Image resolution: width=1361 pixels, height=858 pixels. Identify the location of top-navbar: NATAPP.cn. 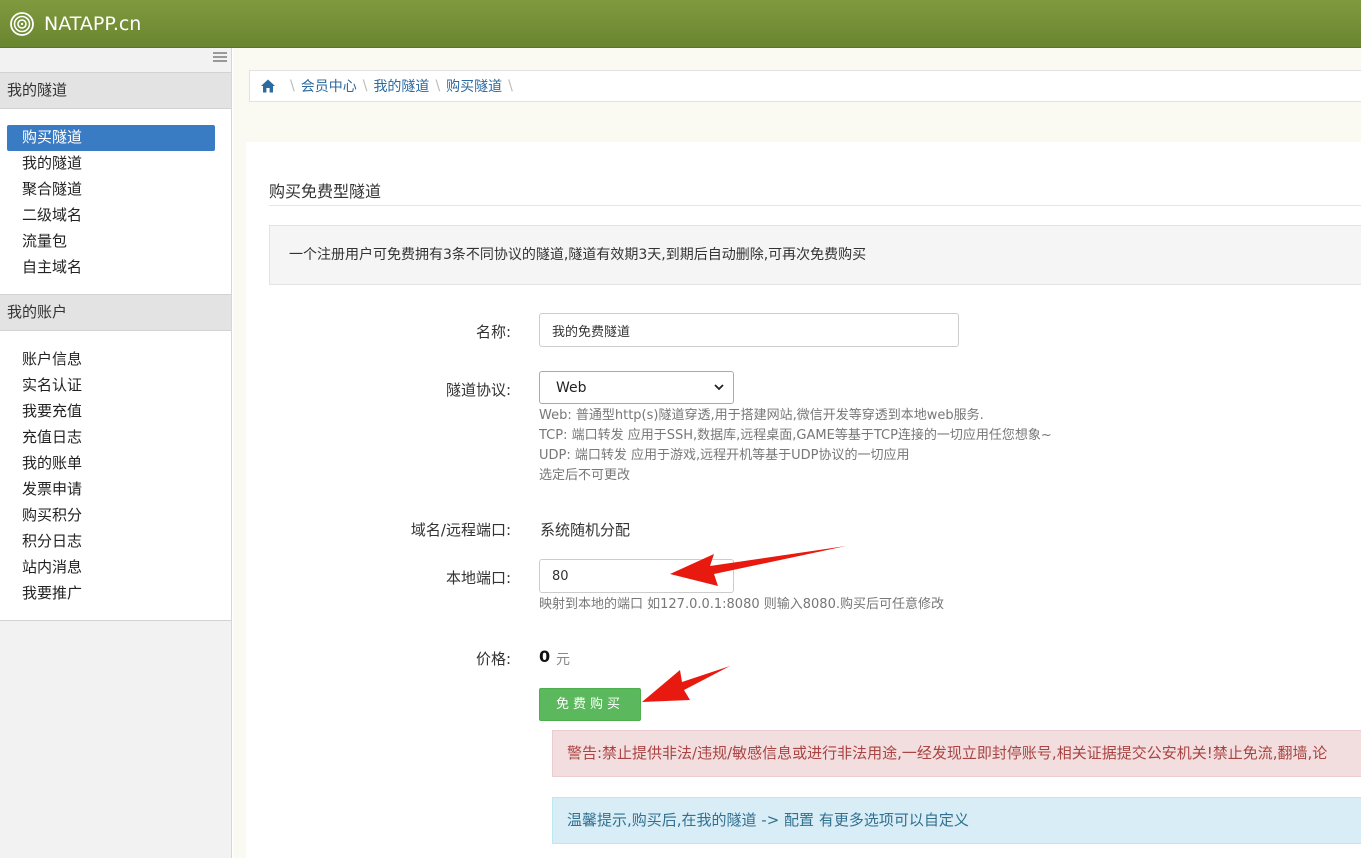
(680, 24).